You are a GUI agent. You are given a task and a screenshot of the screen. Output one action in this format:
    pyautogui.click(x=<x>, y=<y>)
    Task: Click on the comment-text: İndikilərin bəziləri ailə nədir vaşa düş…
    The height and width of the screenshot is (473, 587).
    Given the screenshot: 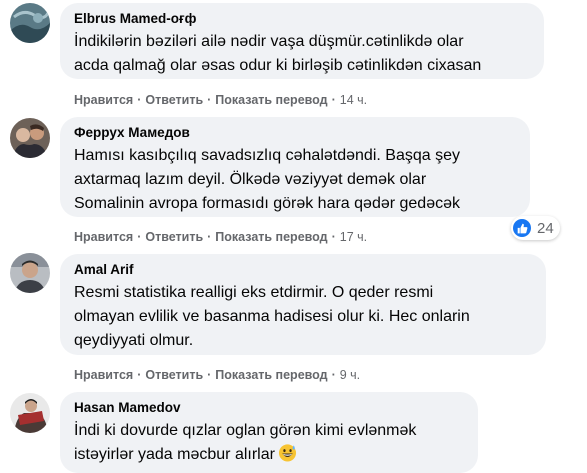 What is the action you would take?
    pyautogui.click(x=303, y=54)
    